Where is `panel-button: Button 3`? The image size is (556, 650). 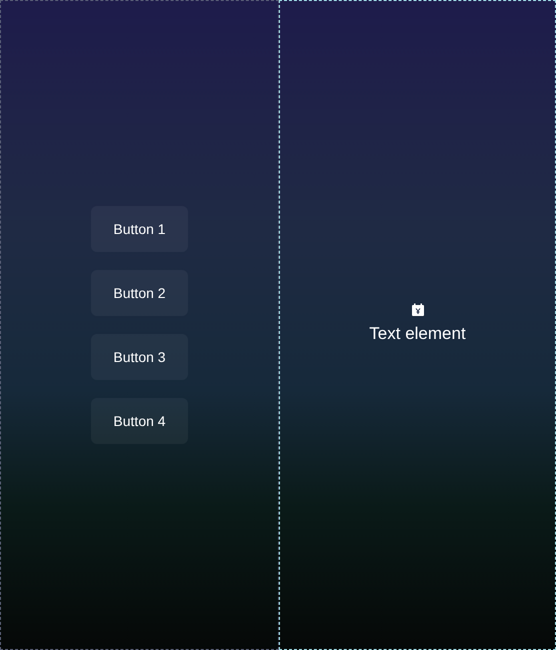
panel-button: Button 3 is located at coordinates (139, 357).